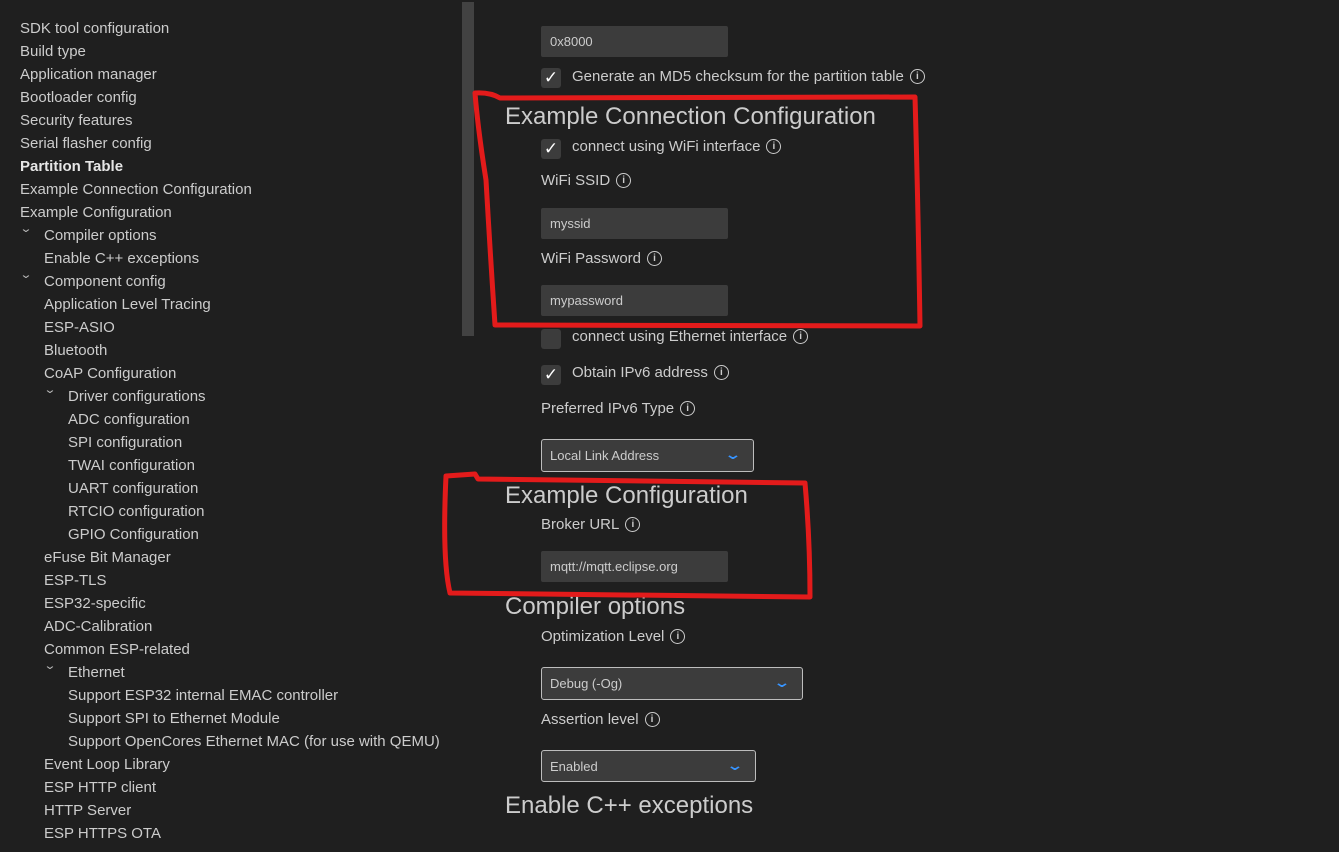 This screenshot has width=1339, height=852. Describe the element at coordinates (574, 766) in the screenshot. I see `assertion-level-value: Enabled` at that location.